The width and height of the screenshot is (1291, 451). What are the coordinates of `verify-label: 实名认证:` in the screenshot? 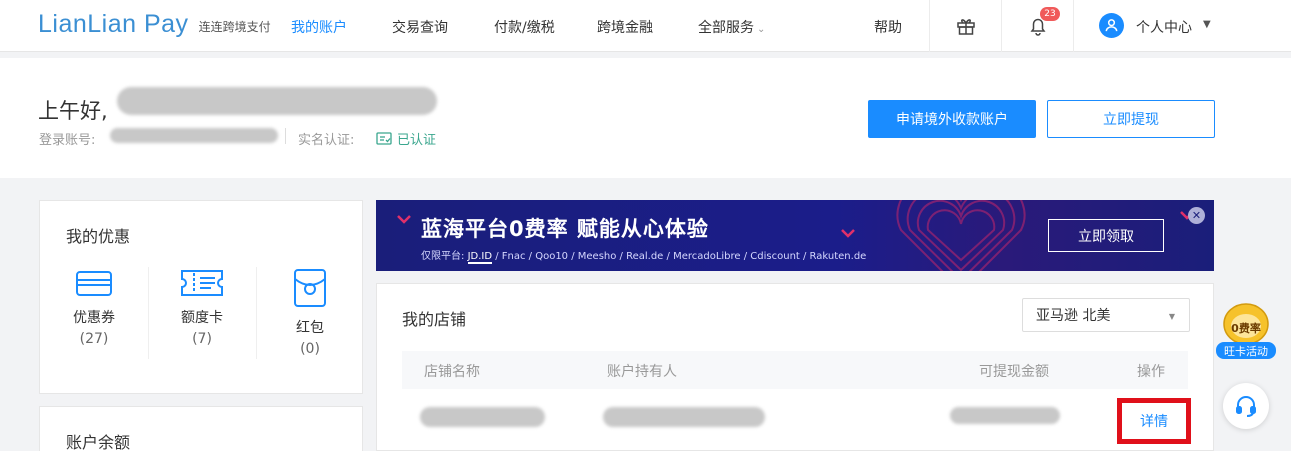 It's located at (326, 140).